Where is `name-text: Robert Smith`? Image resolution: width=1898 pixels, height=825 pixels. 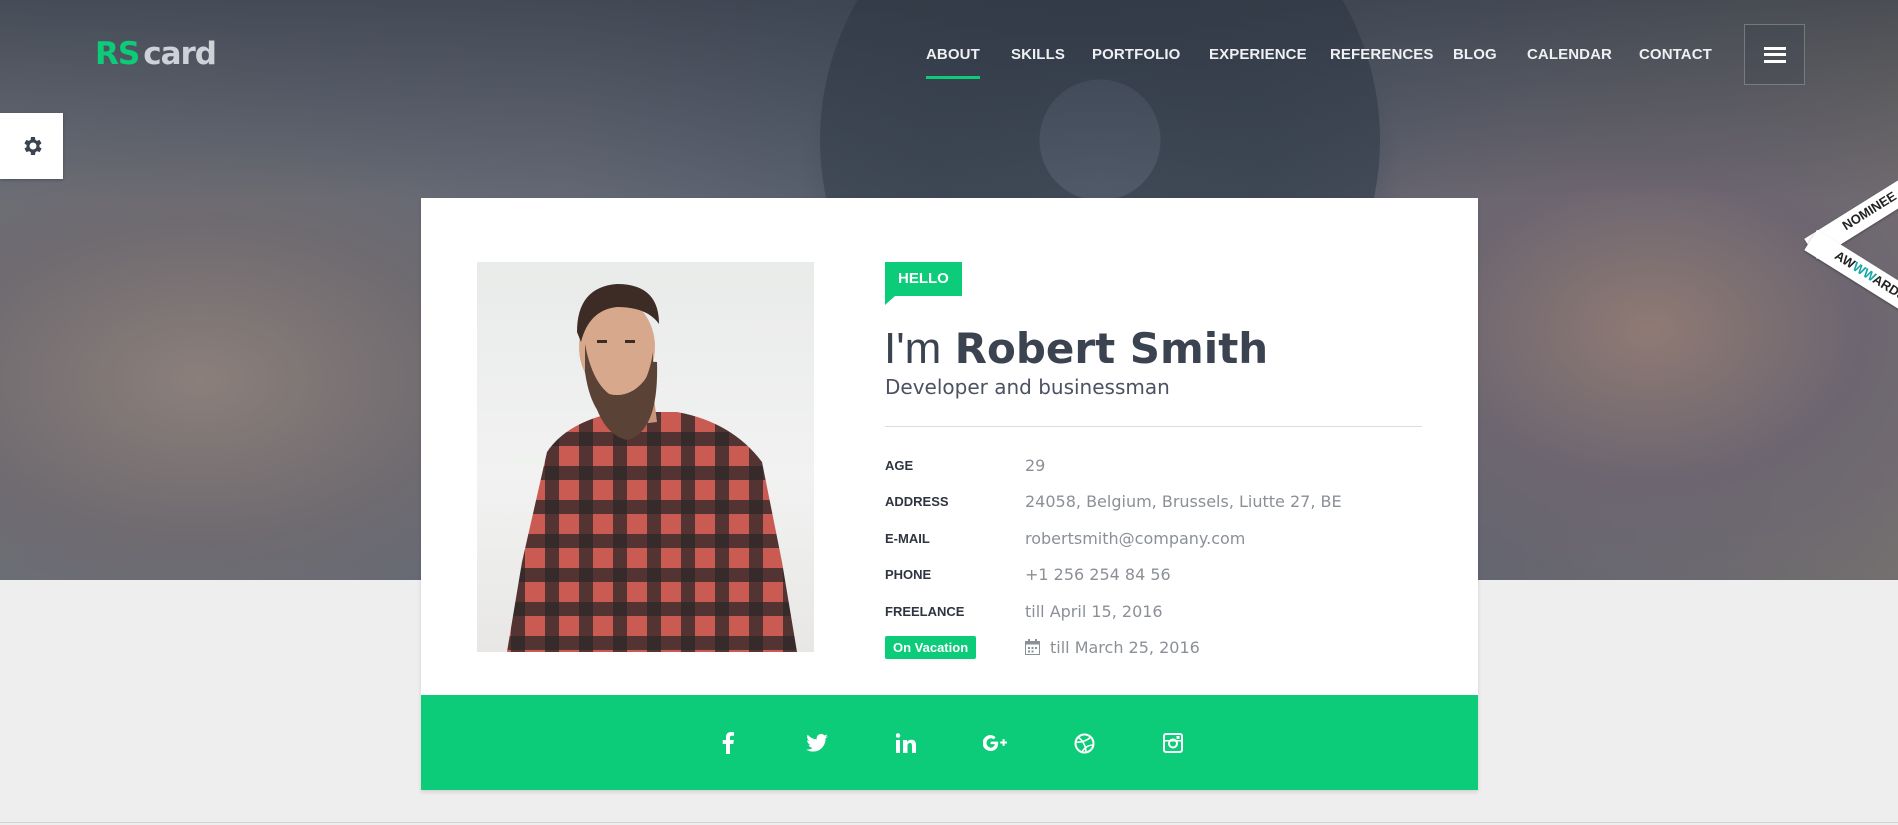
name-text: Robert Smith is located at coordinates (1111, 348).